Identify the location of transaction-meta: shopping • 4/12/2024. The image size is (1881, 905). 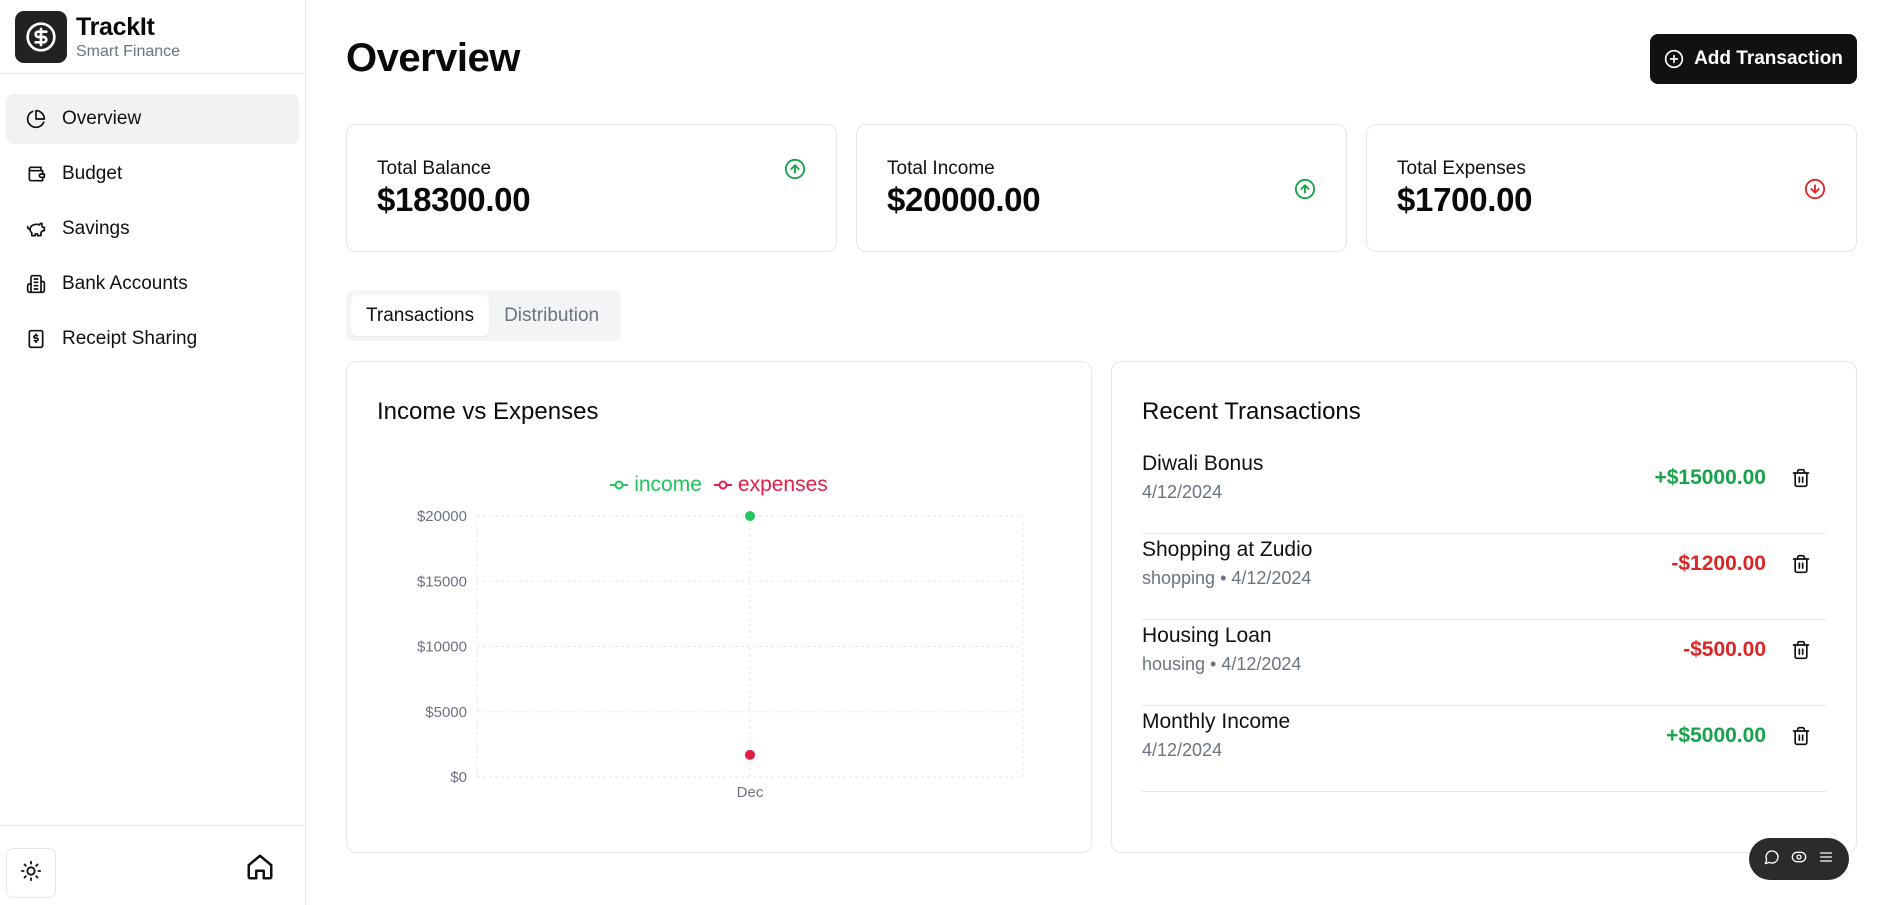
(1227, 578).